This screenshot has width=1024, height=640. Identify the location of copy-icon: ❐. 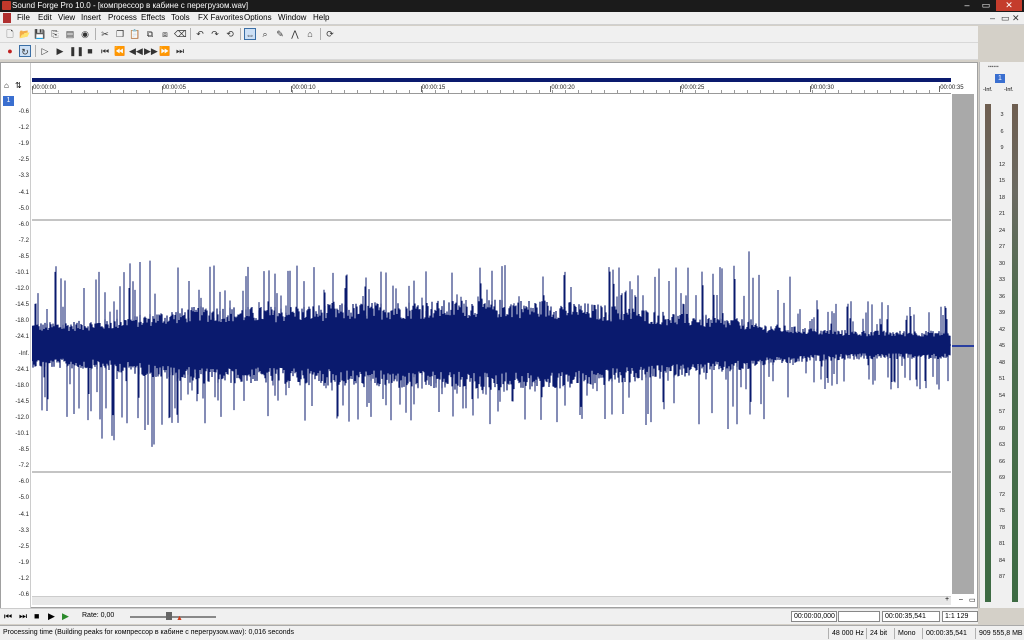
(120, 34).